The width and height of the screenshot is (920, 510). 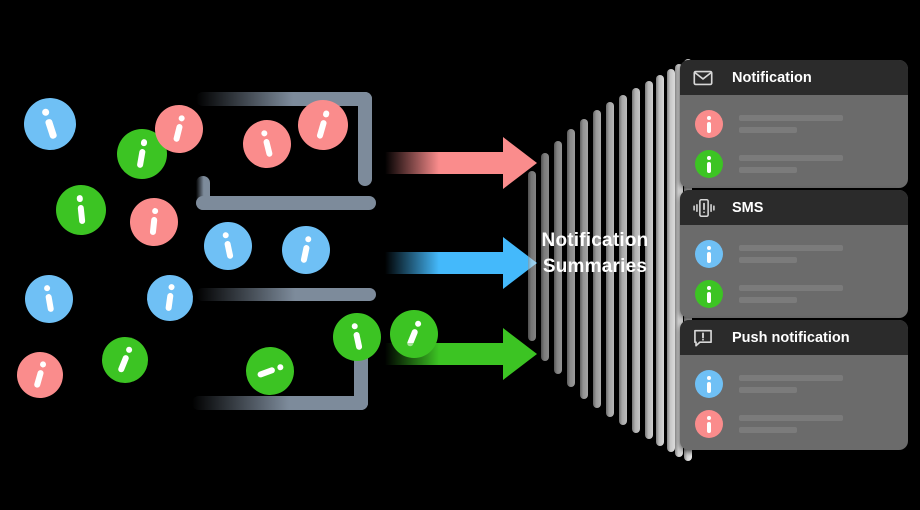 What do you see at coordinates (595, 240) in the screenshot?
I see `center-label-line1: Notification` at bounding box center [595, 240].